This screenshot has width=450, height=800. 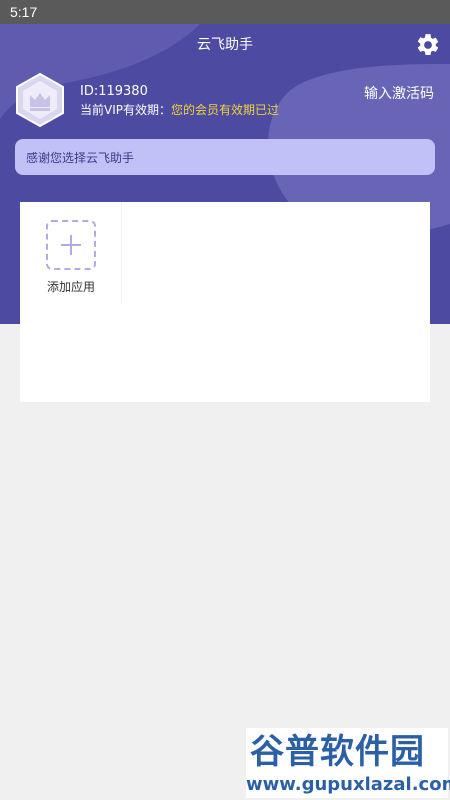 I want to click on status-time: 5:17, so click(x=24, y=12).